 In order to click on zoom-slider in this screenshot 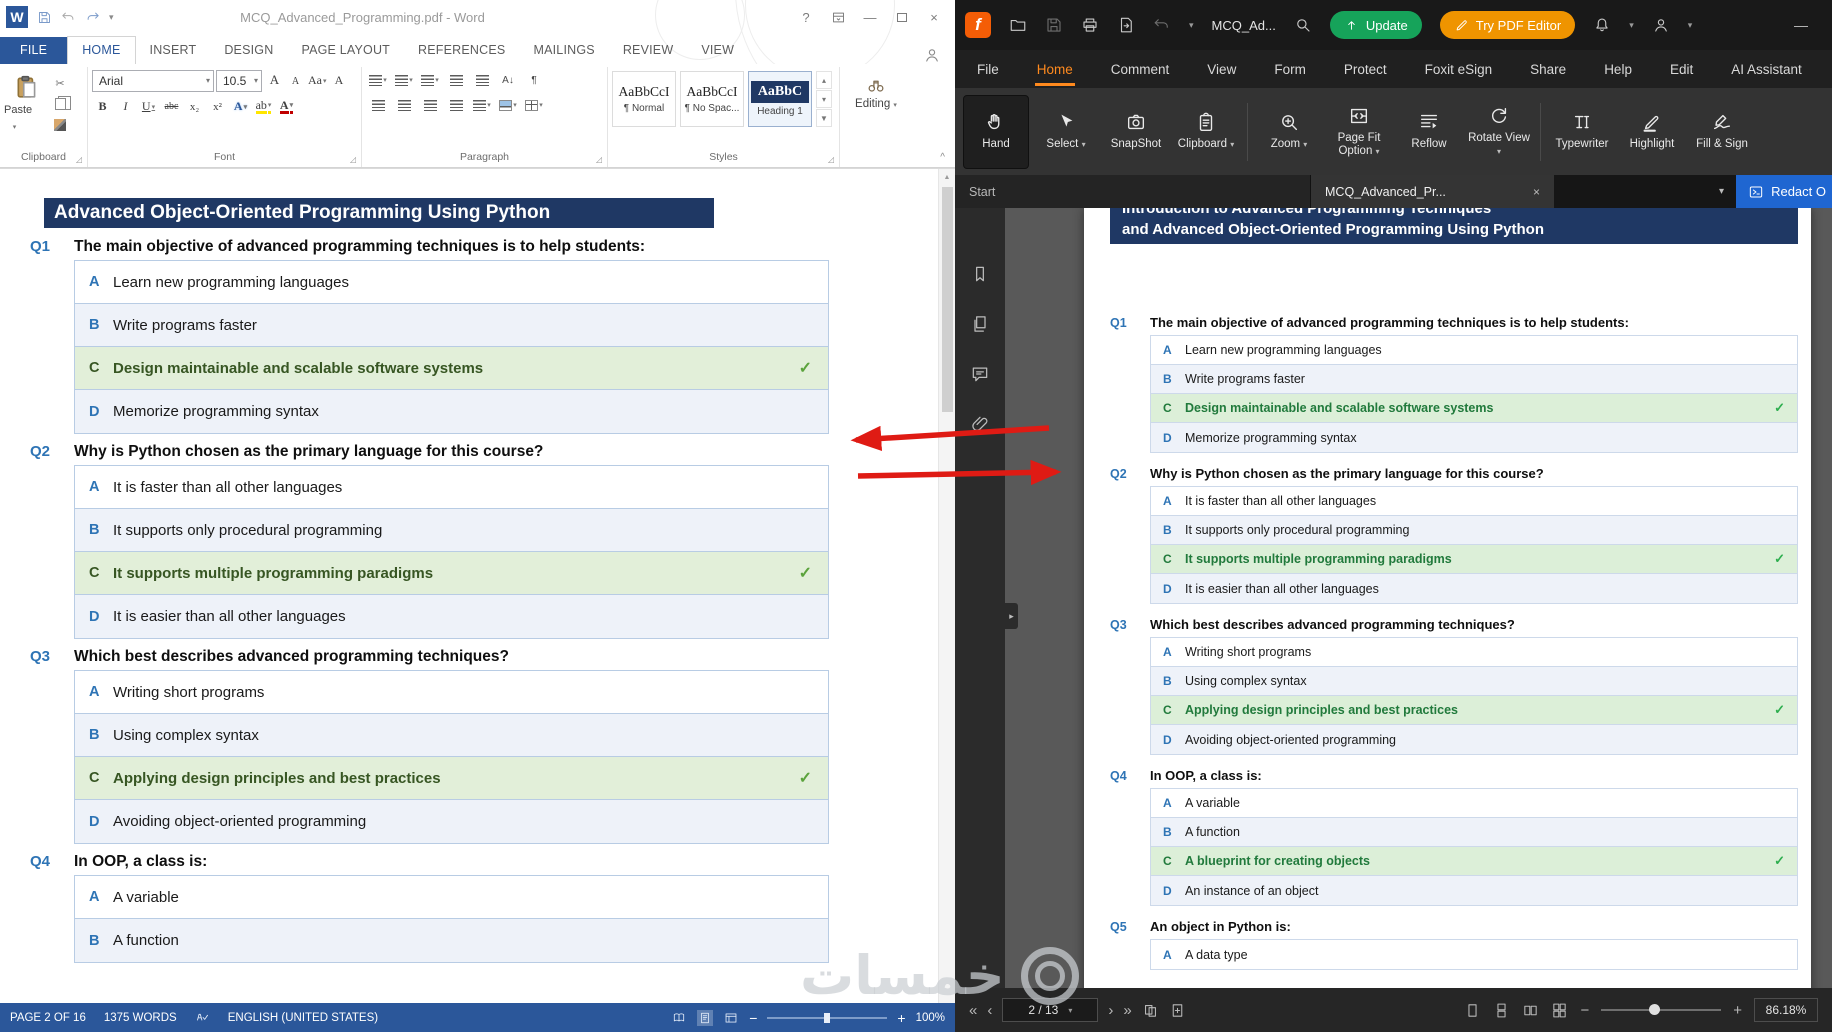, I will do `click(827, 1018)`.